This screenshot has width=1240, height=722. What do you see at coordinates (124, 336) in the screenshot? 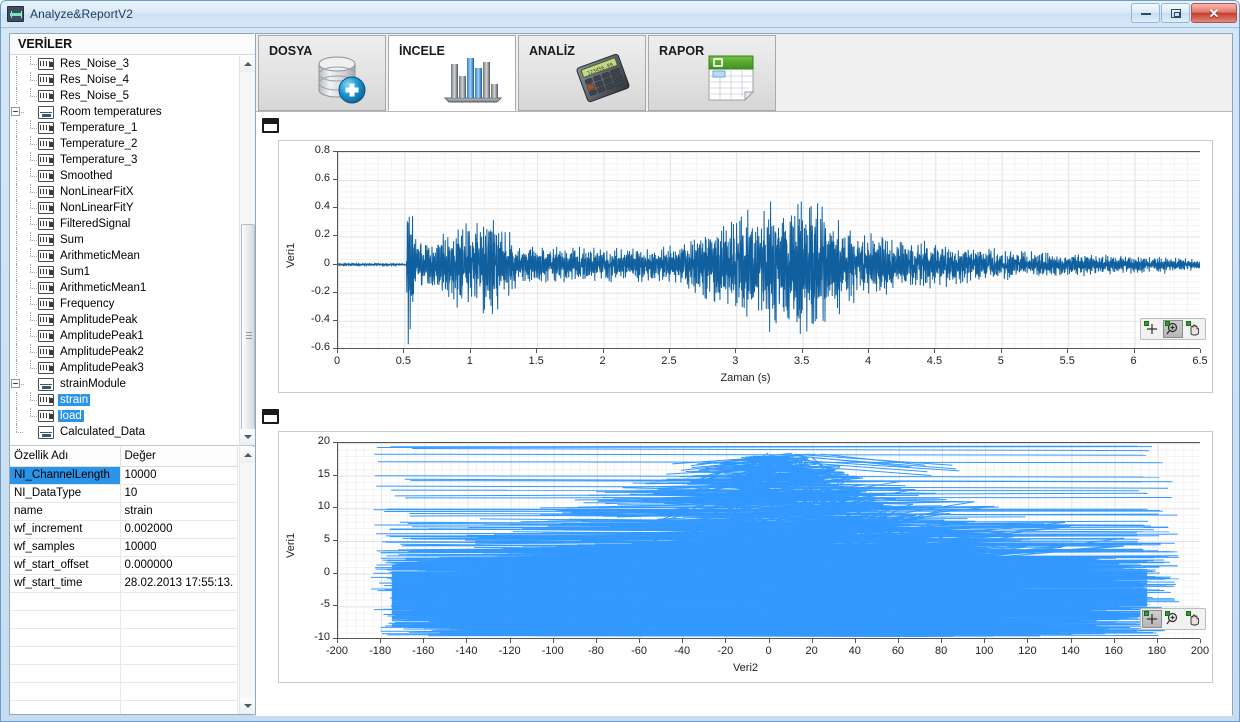
I see `tree-item-amplitudepeak1: AmplitudePeak1` at bounding box center [124, 336].